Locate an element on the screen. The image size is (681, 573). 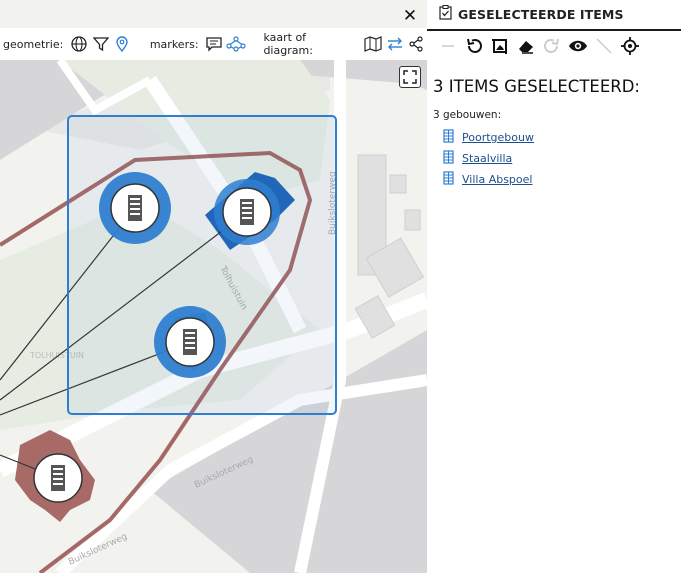
location-pin-icon is located at coordinates (123, 44).